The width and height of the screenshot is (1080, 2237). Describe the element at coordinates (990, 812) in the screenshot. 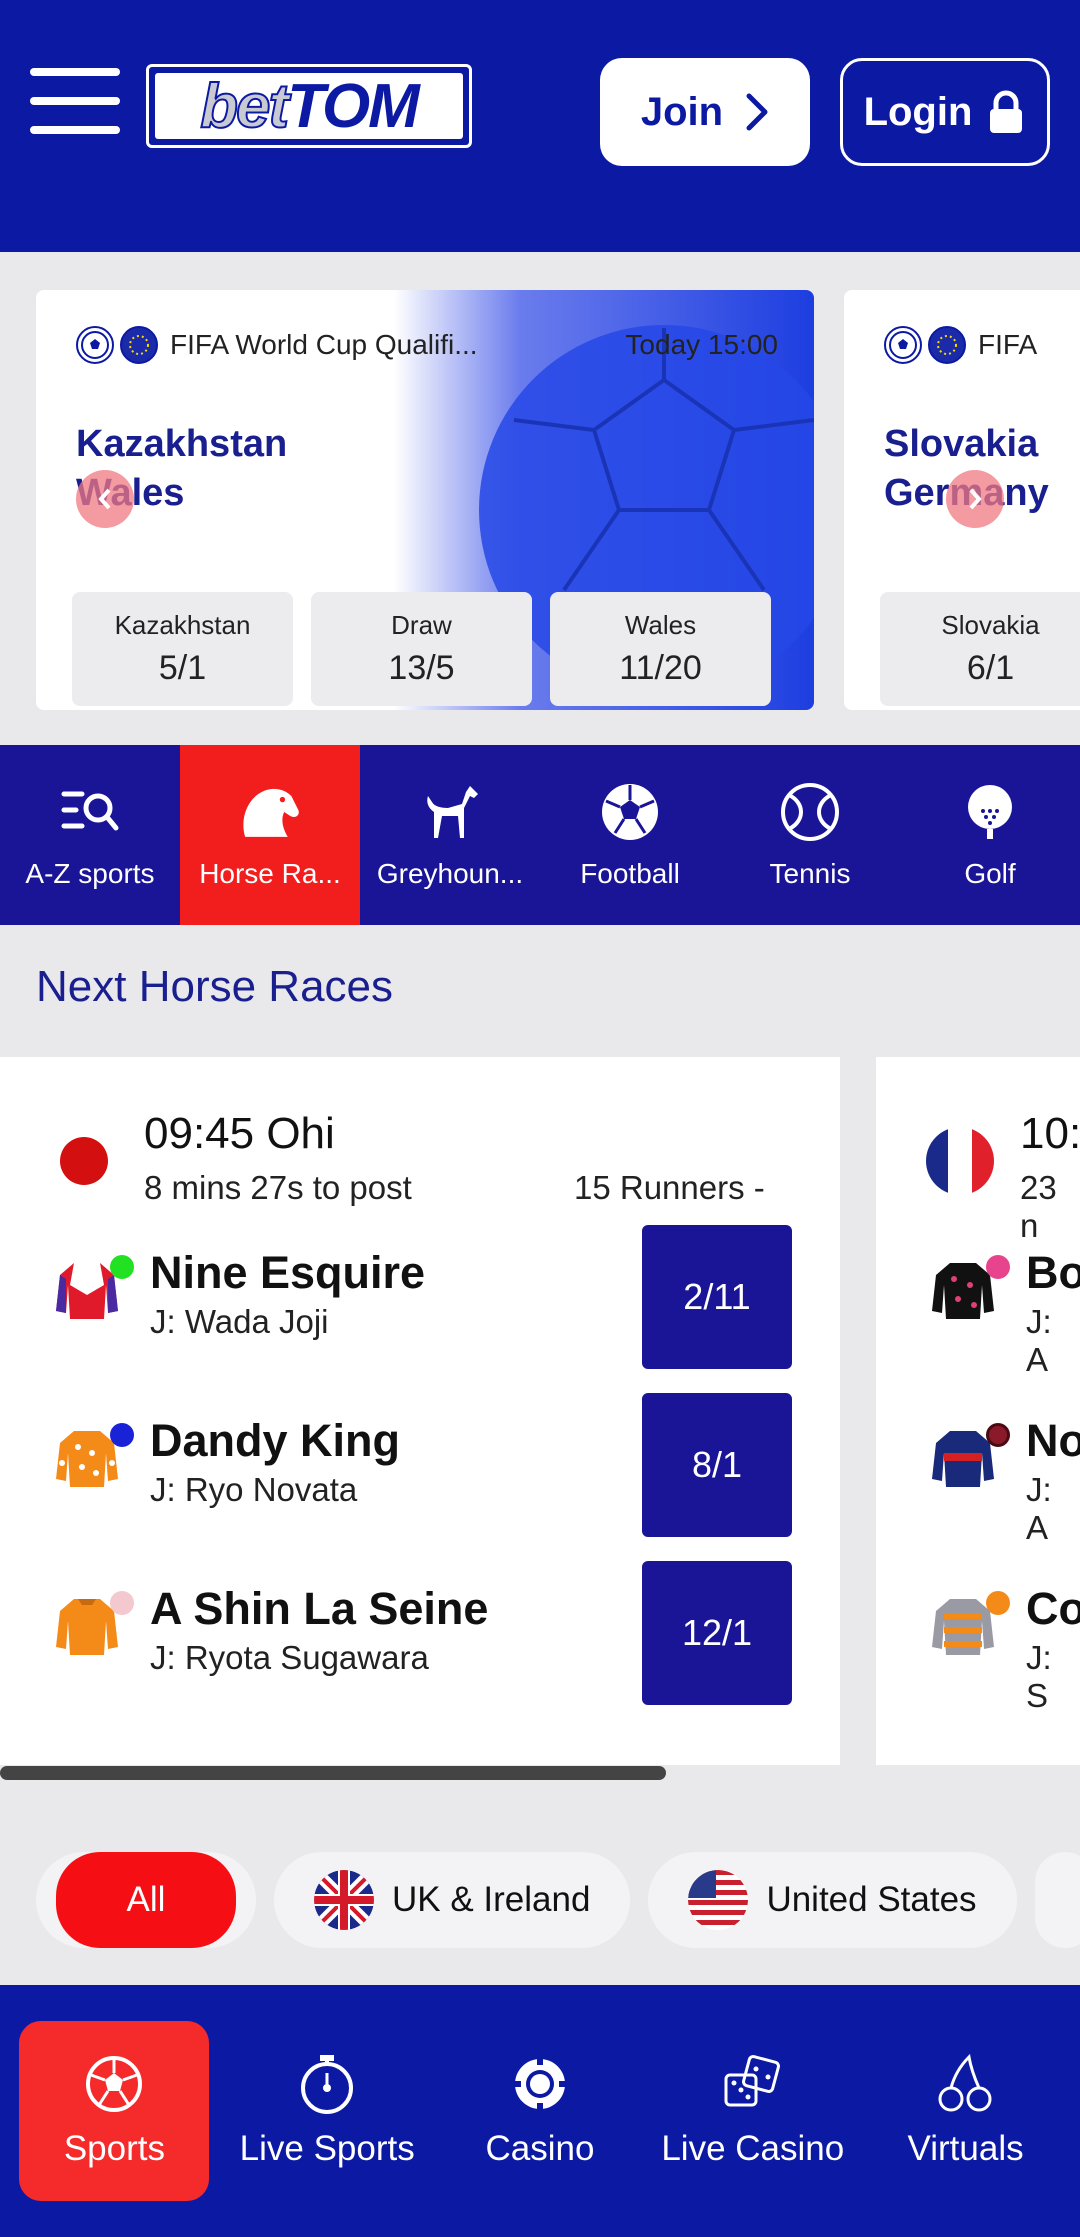

I see `golf-ball-icon` at that location.